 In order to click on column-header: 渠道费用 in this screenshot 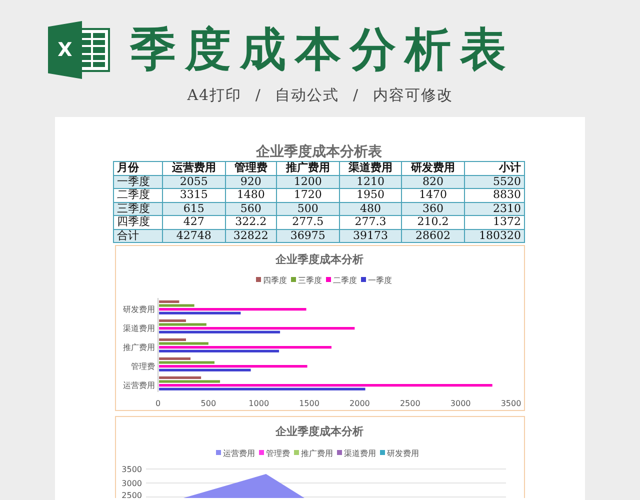, I will do `click(370, 168)`.